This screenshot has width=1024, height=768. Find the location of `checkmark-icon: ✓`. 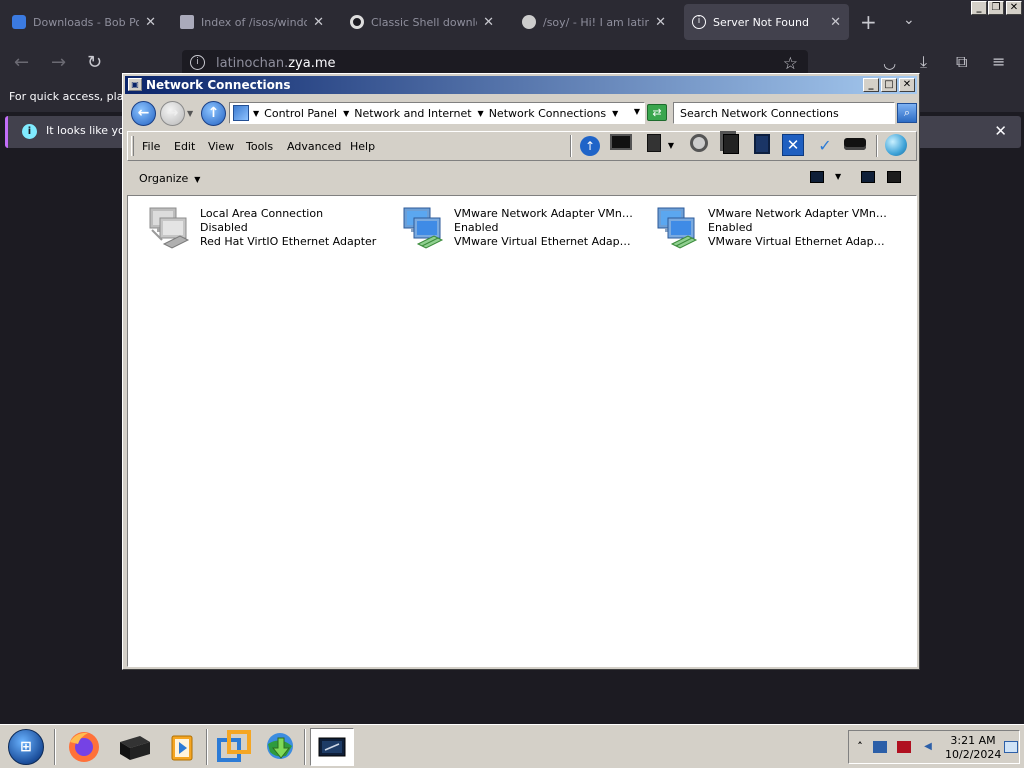

checkmark-icon: ✓ is located at coordinates (825, 146).